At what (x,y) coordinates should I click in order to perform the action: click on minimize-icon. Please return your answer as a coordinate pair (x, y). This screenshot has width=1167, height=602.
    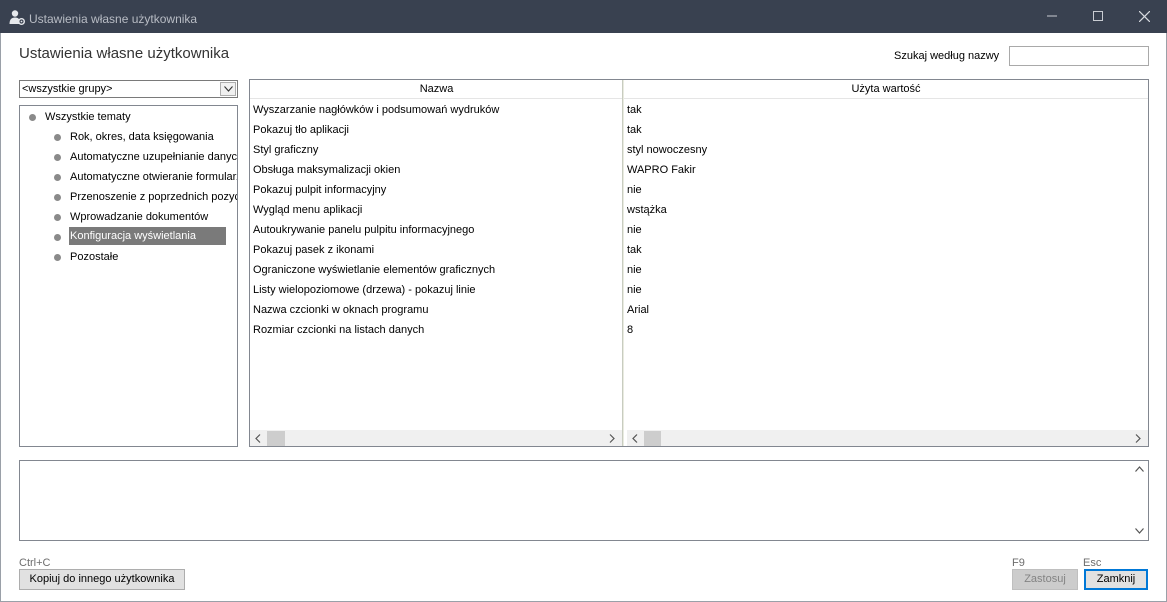
    Looking at the image, I should click on (1052, 16).